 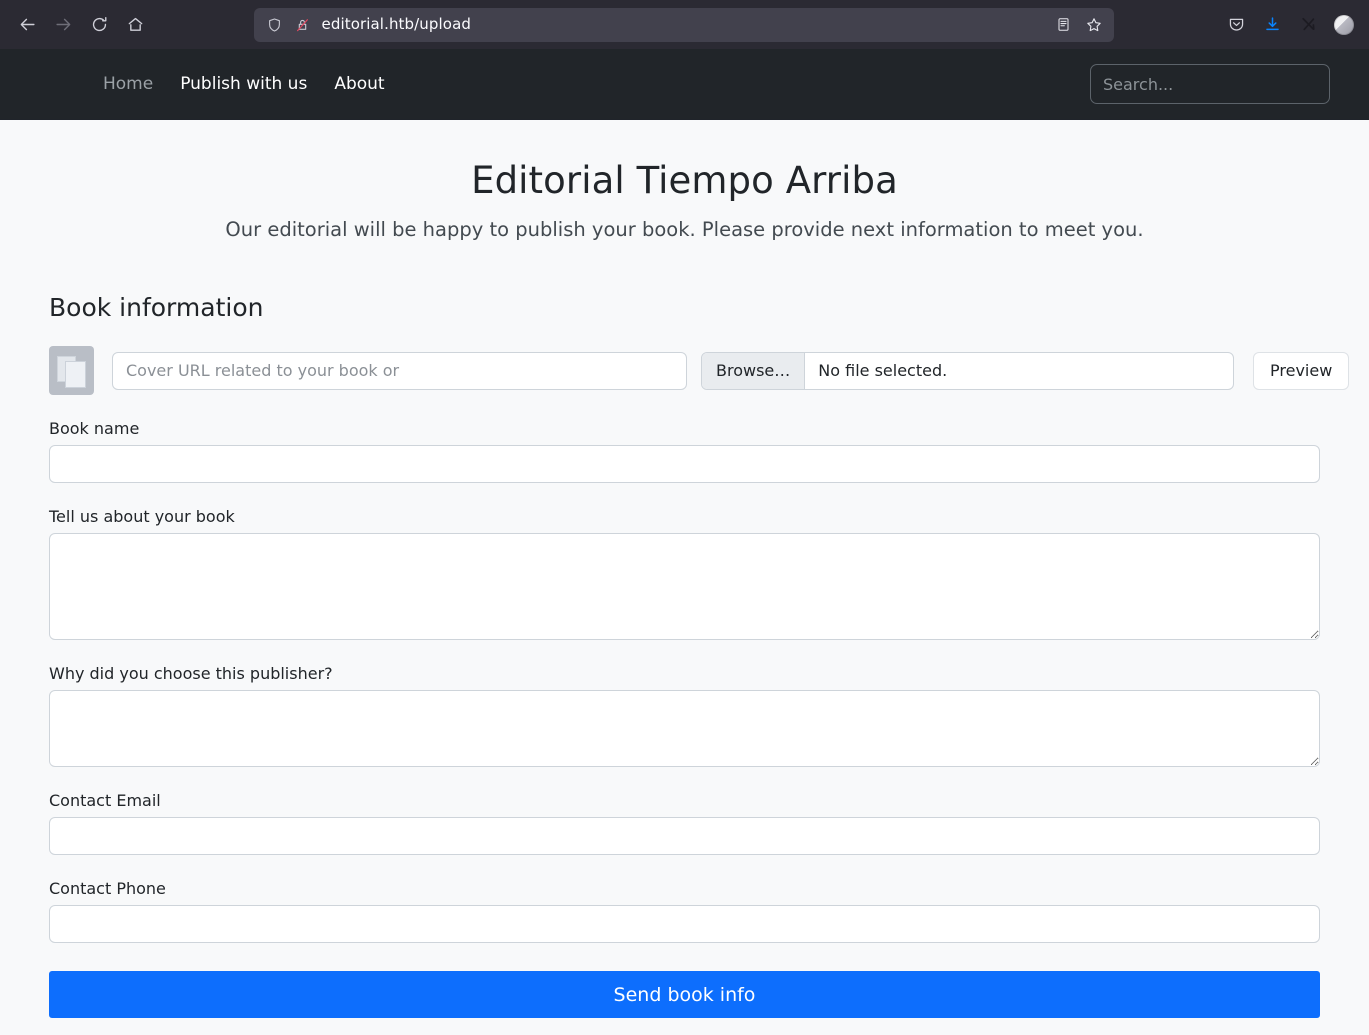 What do you see at coordinates (684, 836) in the screenshot?
I see `contact-email-input` at bounding box center [684, 836].